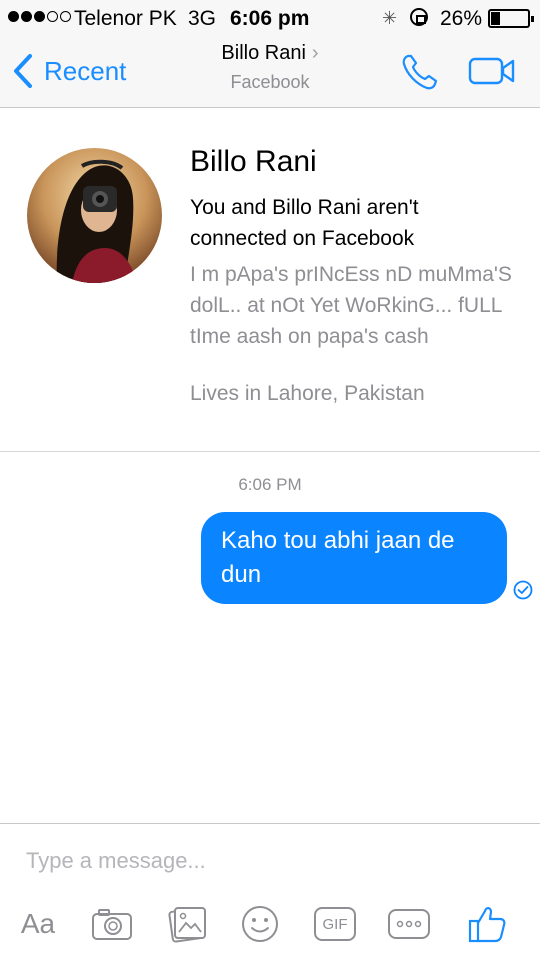 This screenshot has height=960, width=540. What do you see at coordinates (461, 18) in the screenshot?
I see `battery-percent: 26%` at bounding box center [461, 18].